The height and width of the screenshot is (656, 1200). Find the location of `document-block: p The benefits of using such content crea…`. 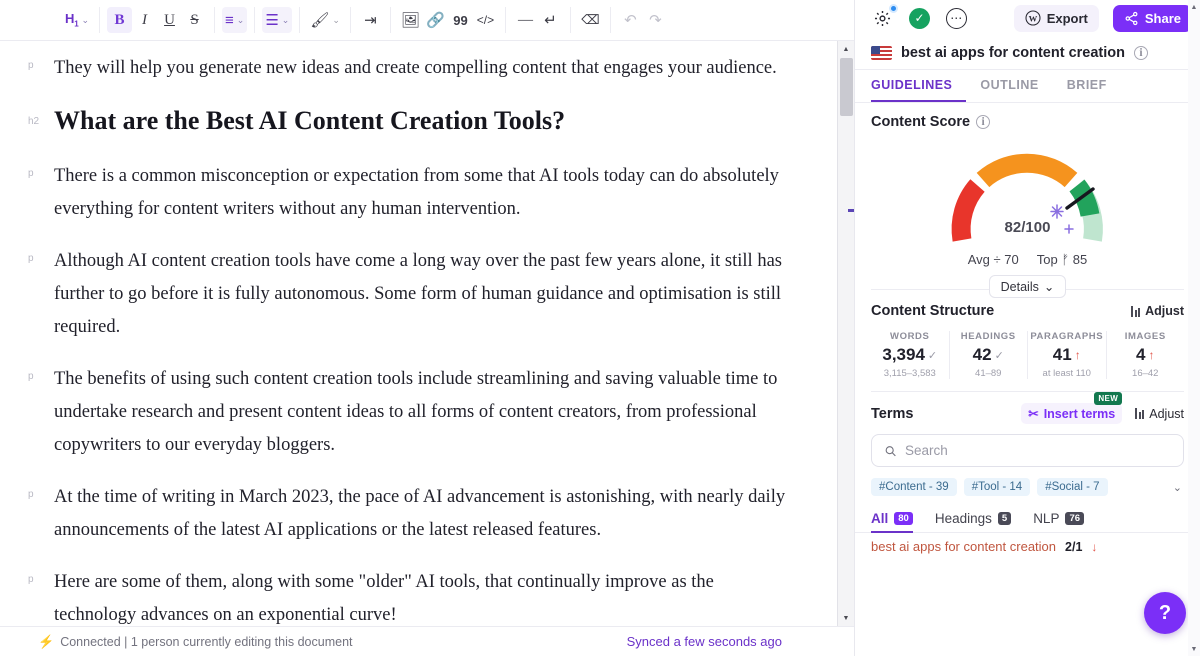

document-block: p The benefits of using such content crea… is located at coordinates (411, 412).